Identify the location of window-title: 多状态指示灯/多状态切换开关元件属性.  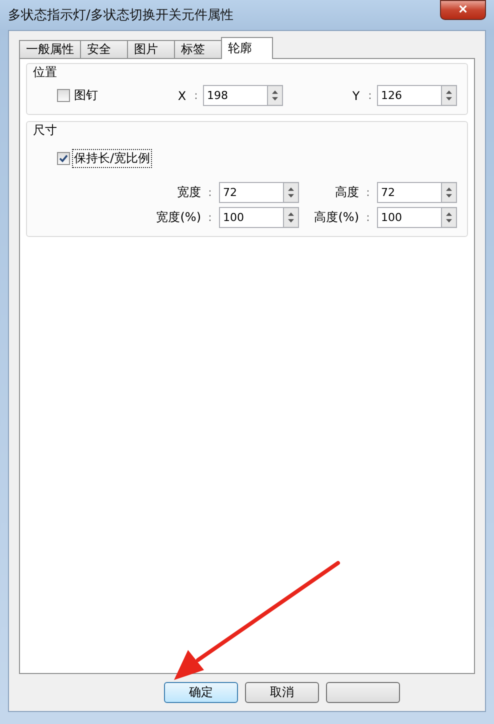
(121, 15).